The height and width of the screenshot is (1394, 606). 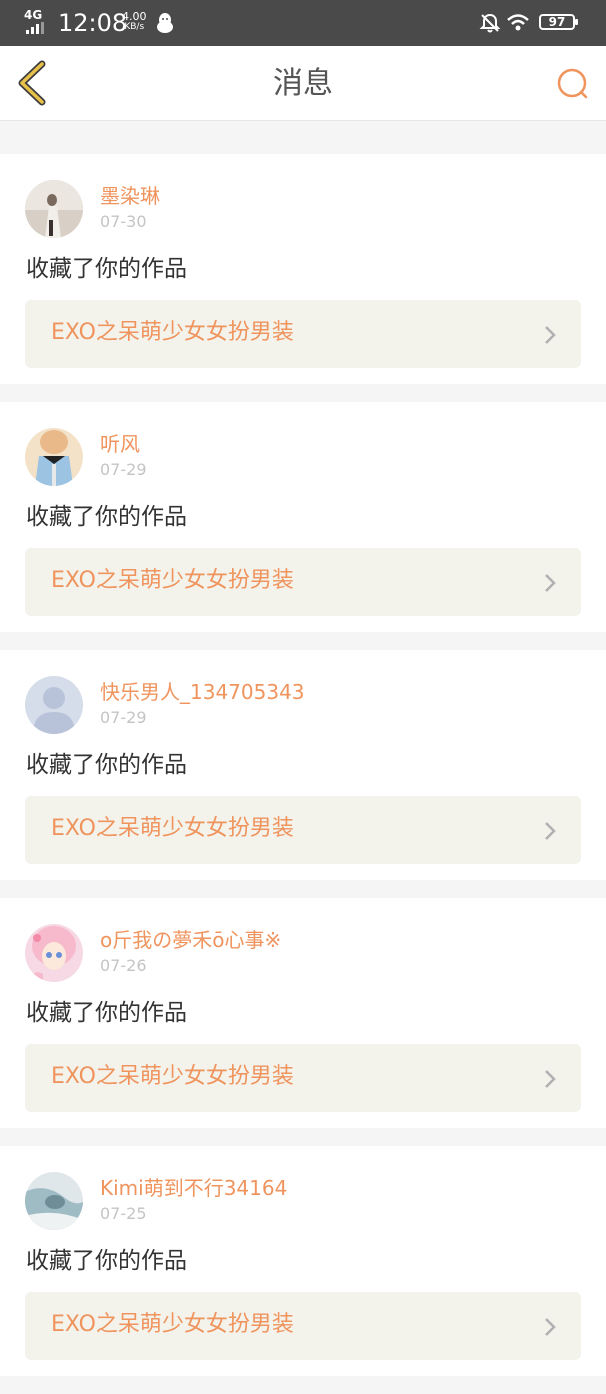 What do you see at coordinates (558, 22) in the screenshot?
I see `battery-indicator: 97` at bounding box center [558, 22].